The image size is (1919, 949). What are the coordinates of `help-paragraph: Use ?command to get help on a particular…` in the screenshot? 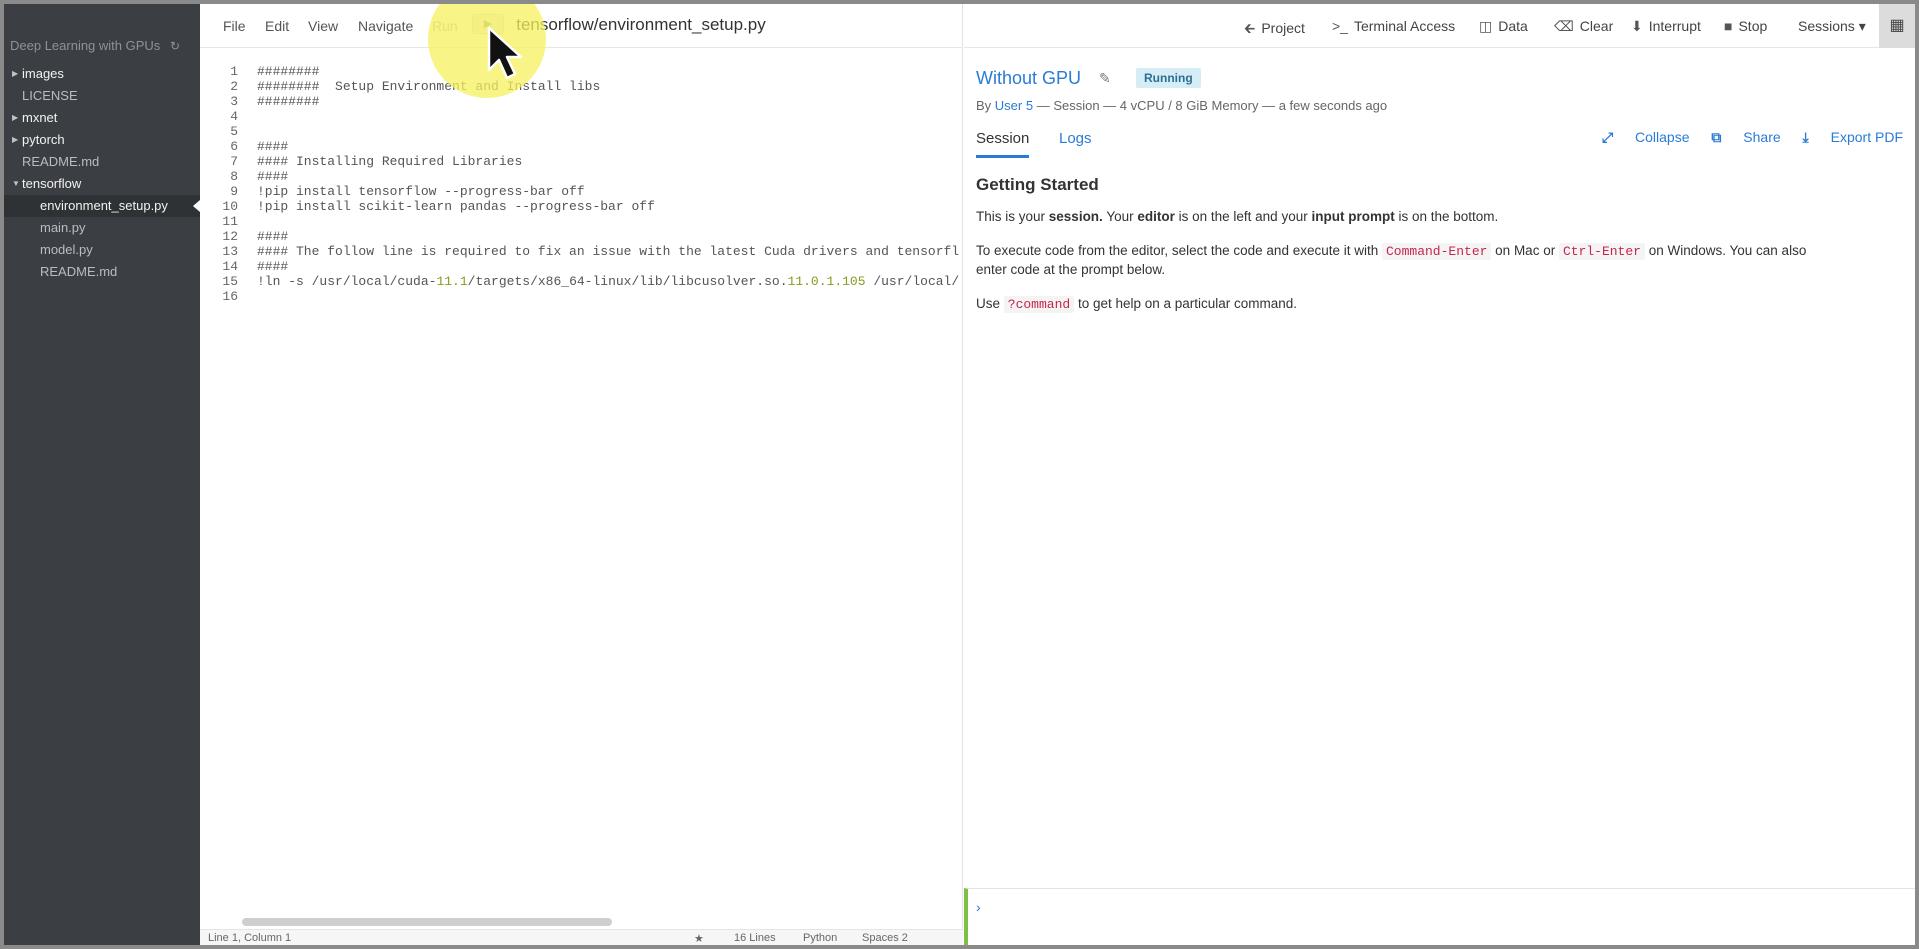 It's located at (1137, 304).